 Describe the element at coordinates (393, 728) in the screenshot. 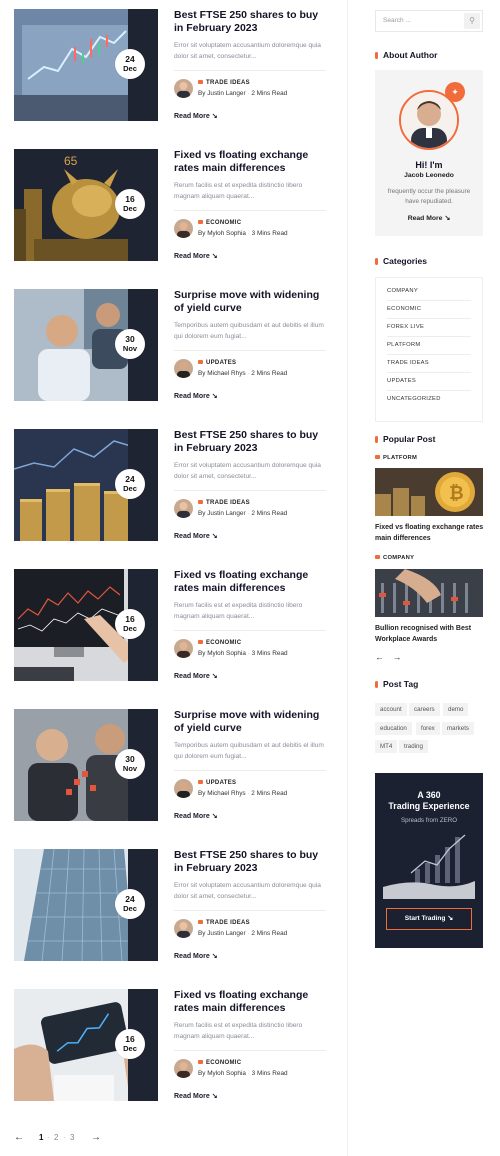

I see `tag-chip: education` at that location.